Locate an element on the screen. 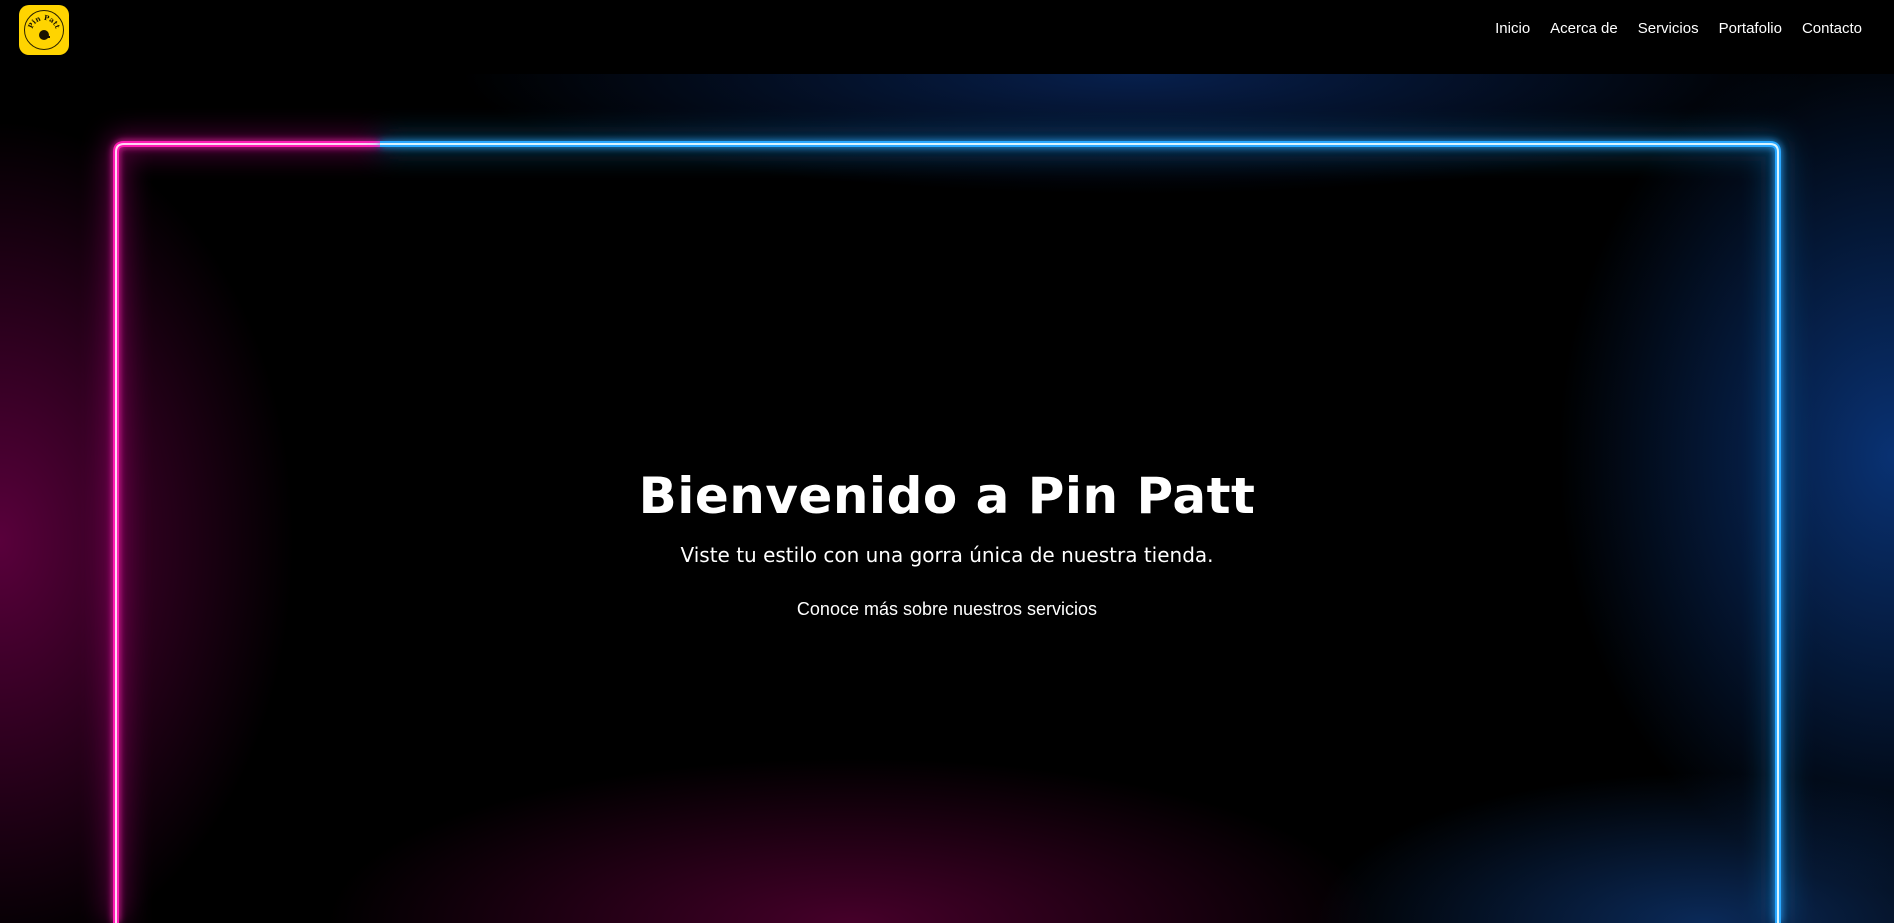 The image size is (1894, 923). services-link: Conoce más sobre nuestros servicios is located at coordinates (947, 609).